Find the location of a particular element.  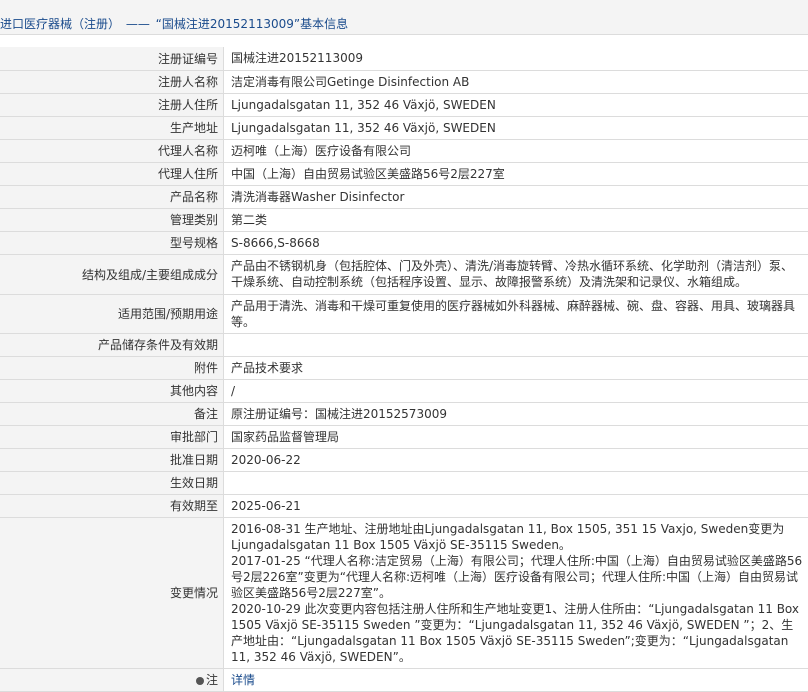

table-row: 生效日期 is located at coordinates (404, 482).